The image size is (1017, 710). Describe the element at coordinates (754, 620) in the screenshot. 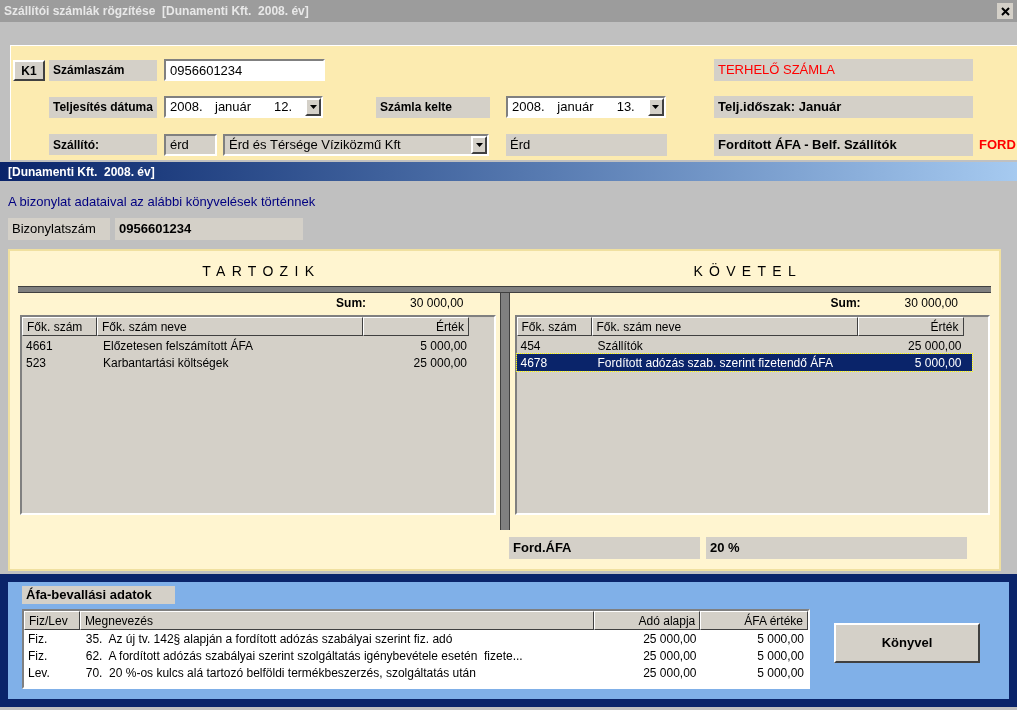

I see `column-header: ÁFA értéke` at that location.